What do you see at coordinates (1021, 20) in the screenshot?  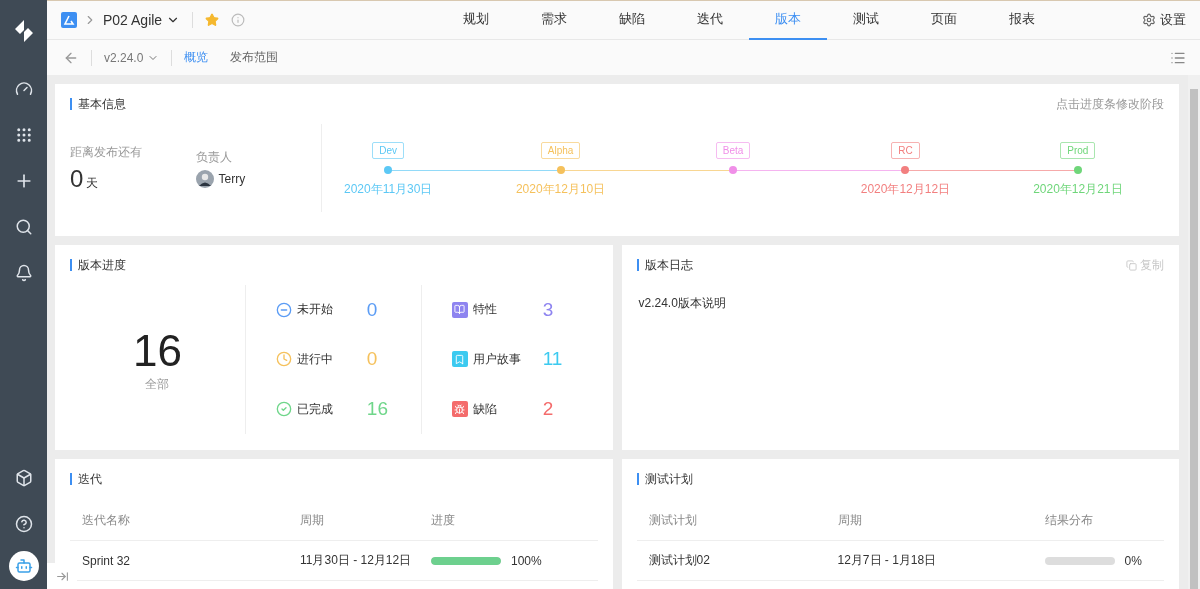 I see `nav-tab: 报表` at bounding box center [1021, 20].